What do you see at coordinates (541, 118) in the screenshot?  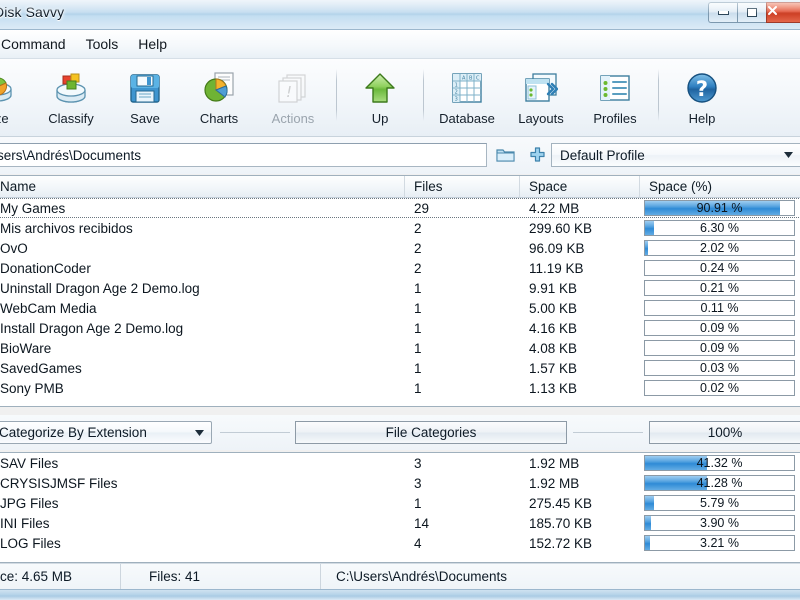 I see `toolbar-label-layouts: Layouts` at bounding box center [541, 118].